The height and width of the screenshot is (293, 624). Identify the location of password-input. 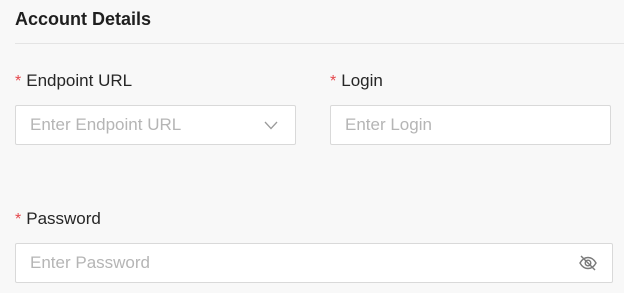
(300, 263).